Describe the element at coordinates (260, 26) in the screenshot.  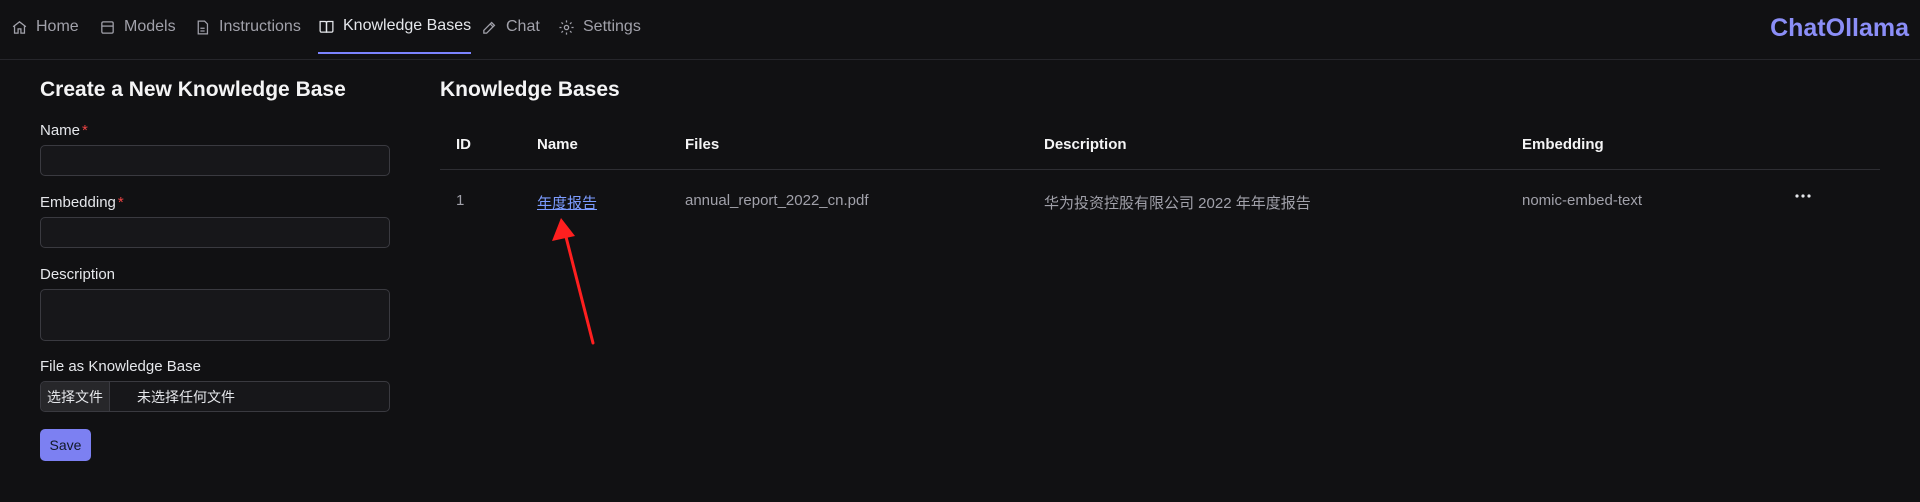
I see `nav-instructions-label: Instructions` at that location.